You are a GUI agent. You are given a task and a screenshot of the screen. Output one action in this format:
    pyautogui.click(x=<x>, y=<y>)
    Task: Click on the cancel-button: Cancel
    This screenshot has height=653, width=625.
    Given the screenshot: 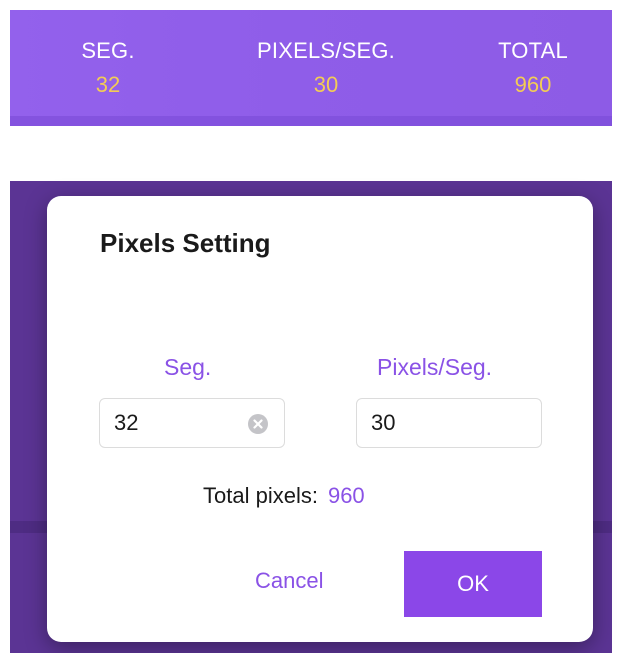 What is the action you would take?
    pyautogui.click(x=289, y=581)
    